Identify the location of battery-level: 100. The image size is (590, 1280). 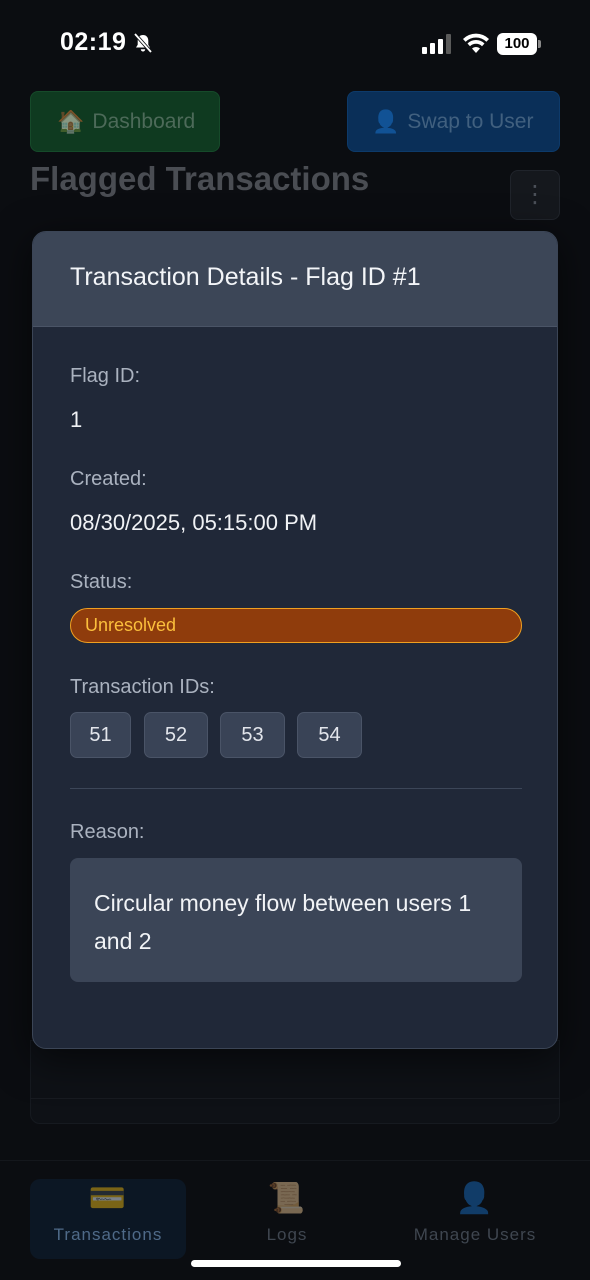
(517, 44).